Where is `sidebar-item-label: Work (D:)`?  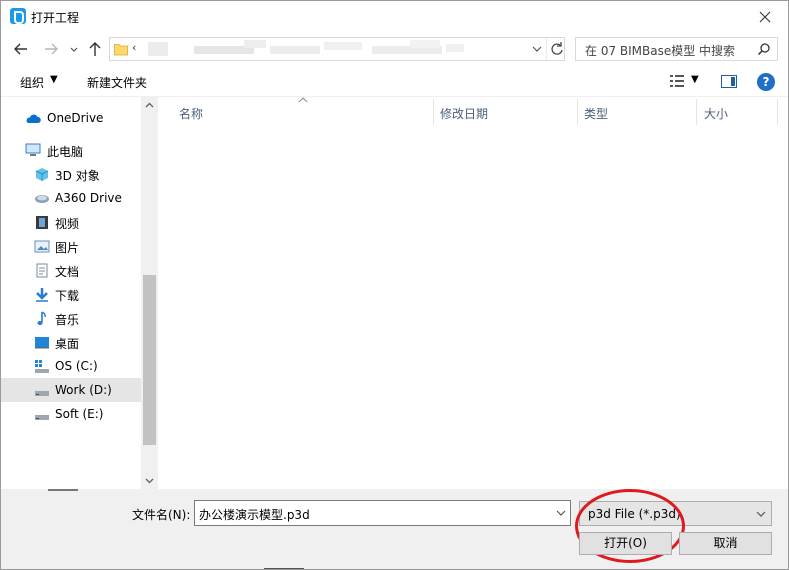
sidebar-item-label: Work (D:) is located at coordinates (83, 390).